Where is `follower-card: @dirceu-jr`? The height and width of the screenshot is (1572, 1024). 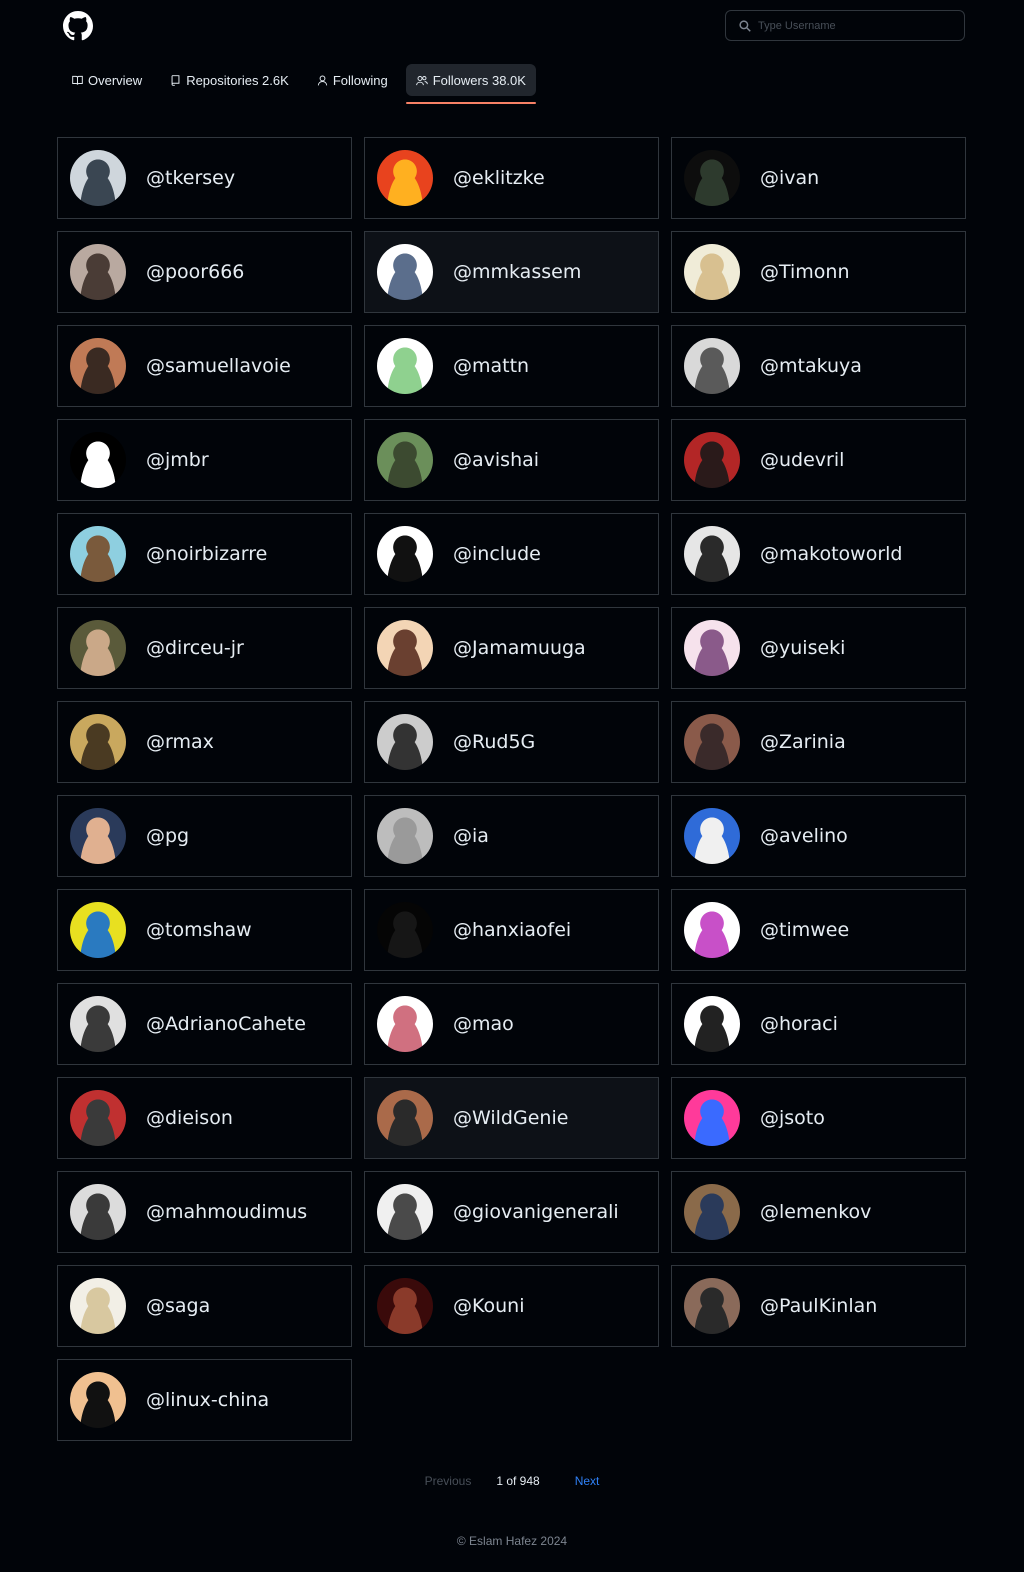
follower-card: @dirceu-jr is located at coordinates (204, 648).